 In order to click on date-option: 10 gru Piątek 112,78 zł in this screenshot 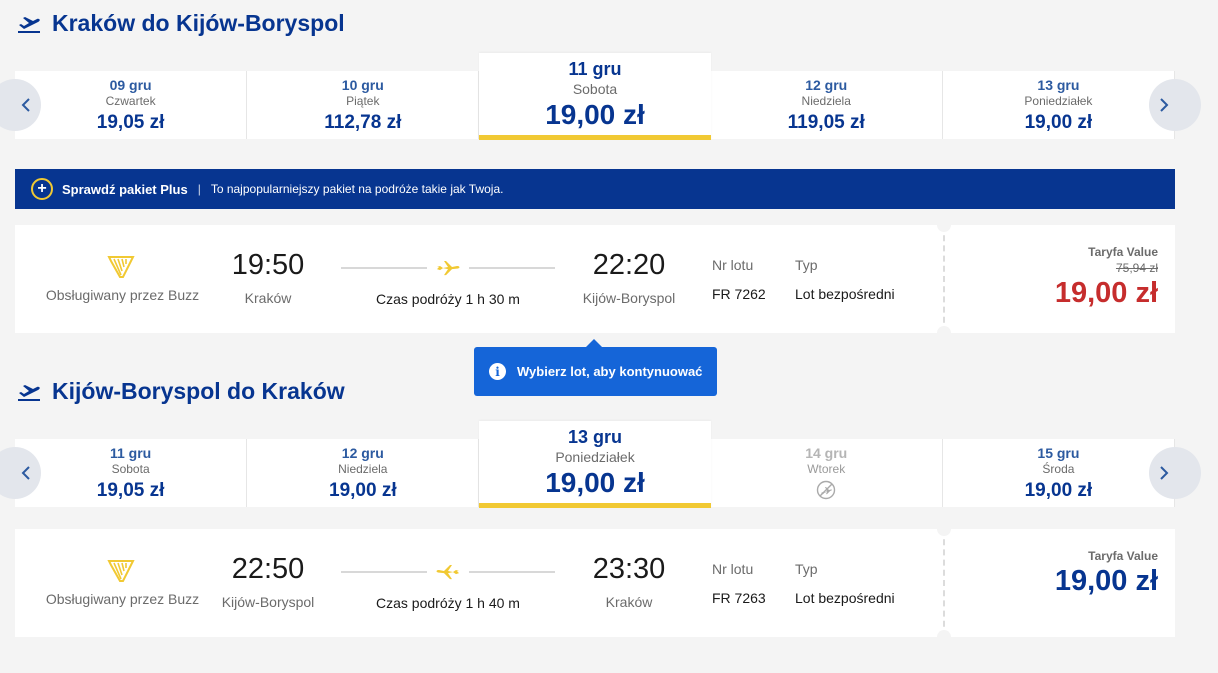, I will do `click(363, 105)`.